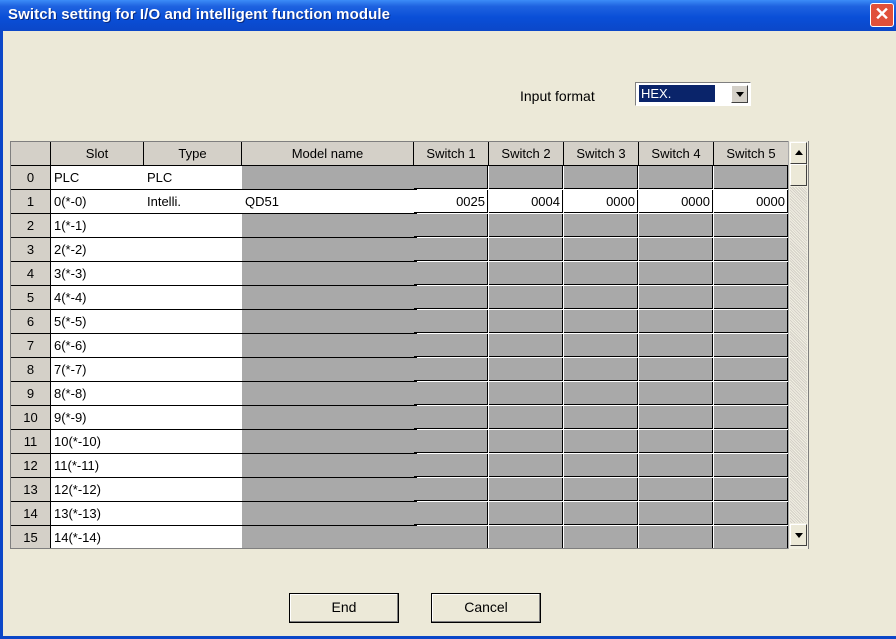 This screenshot has height=639, width=896. I want to click on switch4-cell: 0000, so click(676, 201).